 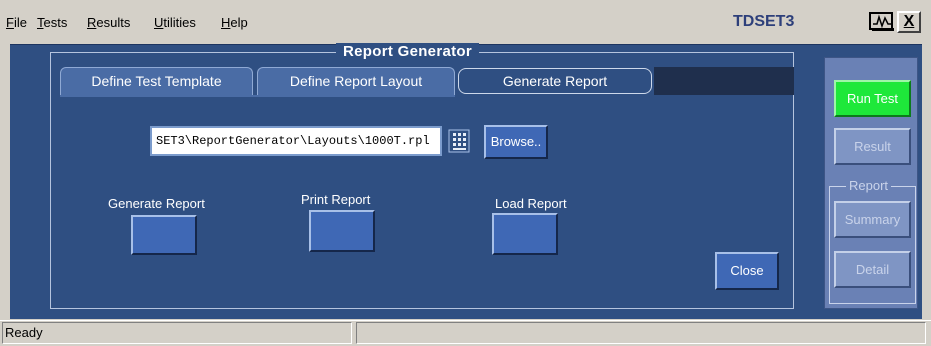 I want to click on tab-generate-report: Generate Report, so click(x=555, y=81).